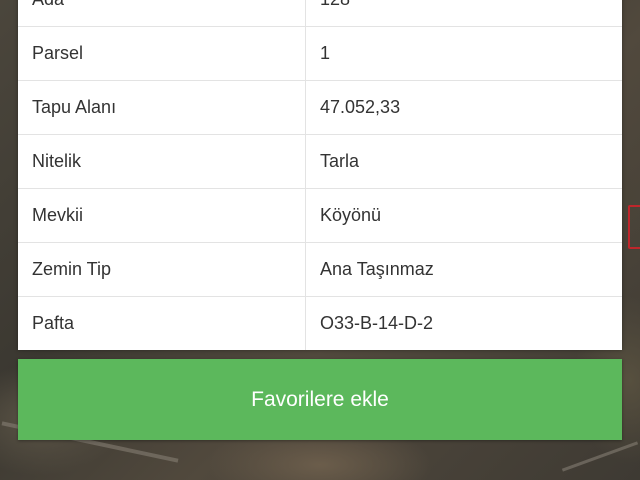 This screenshot has width=640, height=480. I want to click on row-value: Tarla, so click(340, 161).